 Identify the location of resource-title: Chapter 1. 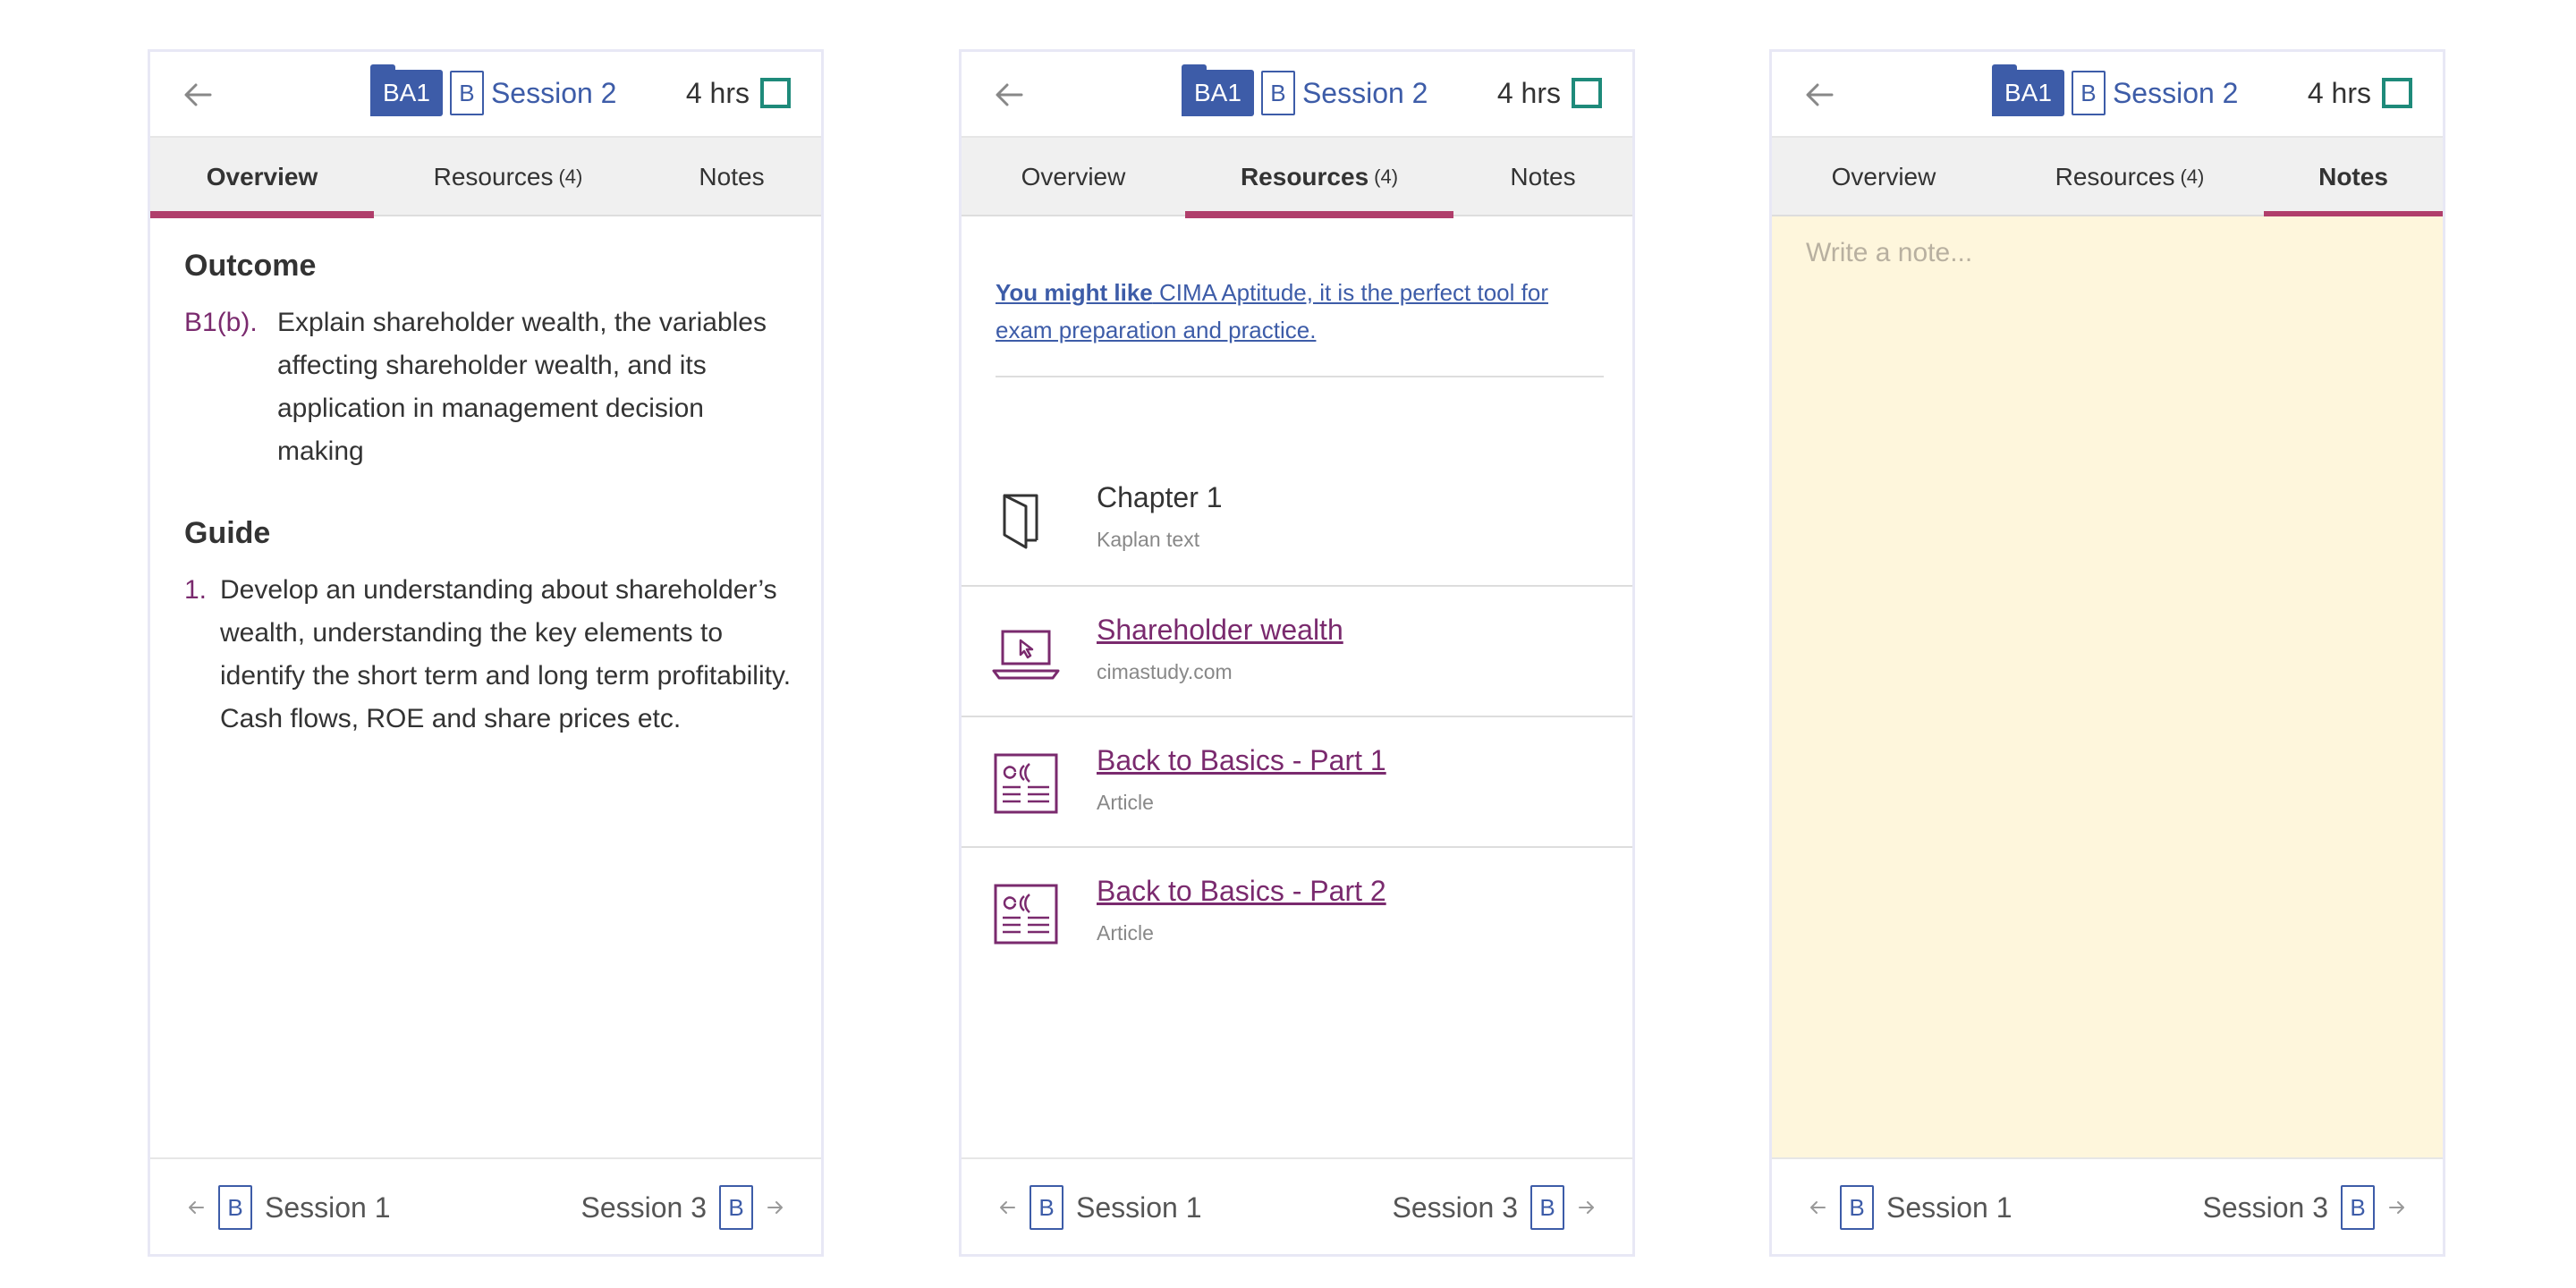
(1160, 497).